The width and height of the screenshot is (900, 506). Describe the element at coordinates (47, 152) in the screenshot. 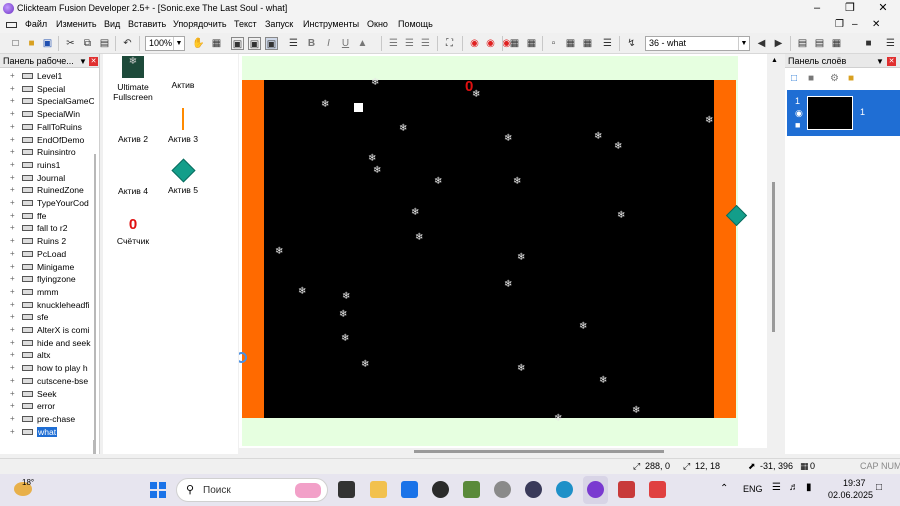

I see `workspace-frame-item: + Ruinsintro` at that location.